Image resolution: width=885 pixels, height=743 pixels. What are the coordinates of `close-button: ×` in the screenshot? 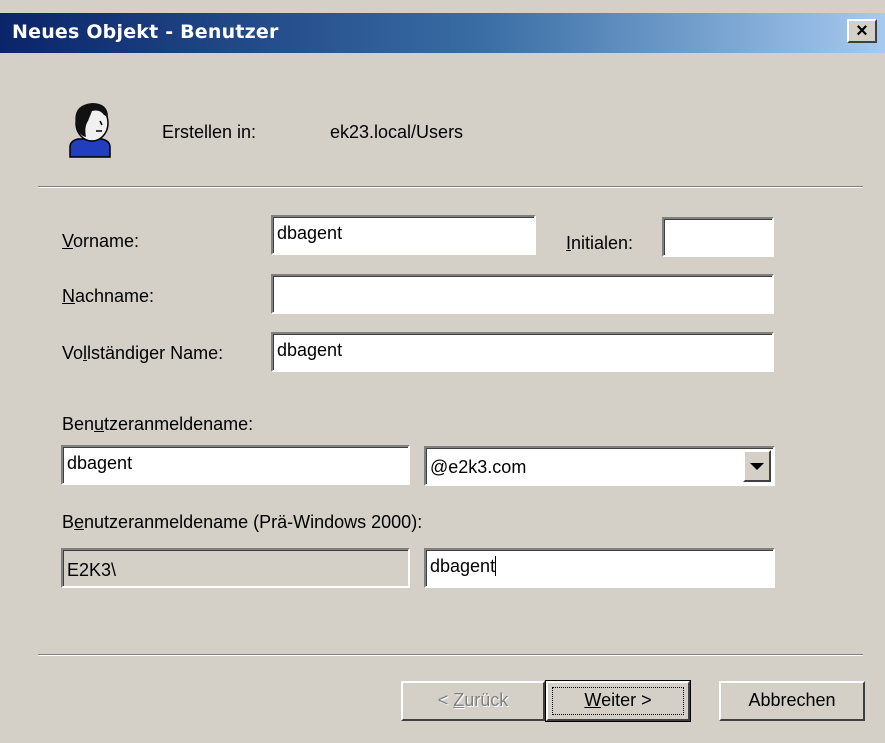 It's located at (862, 31).